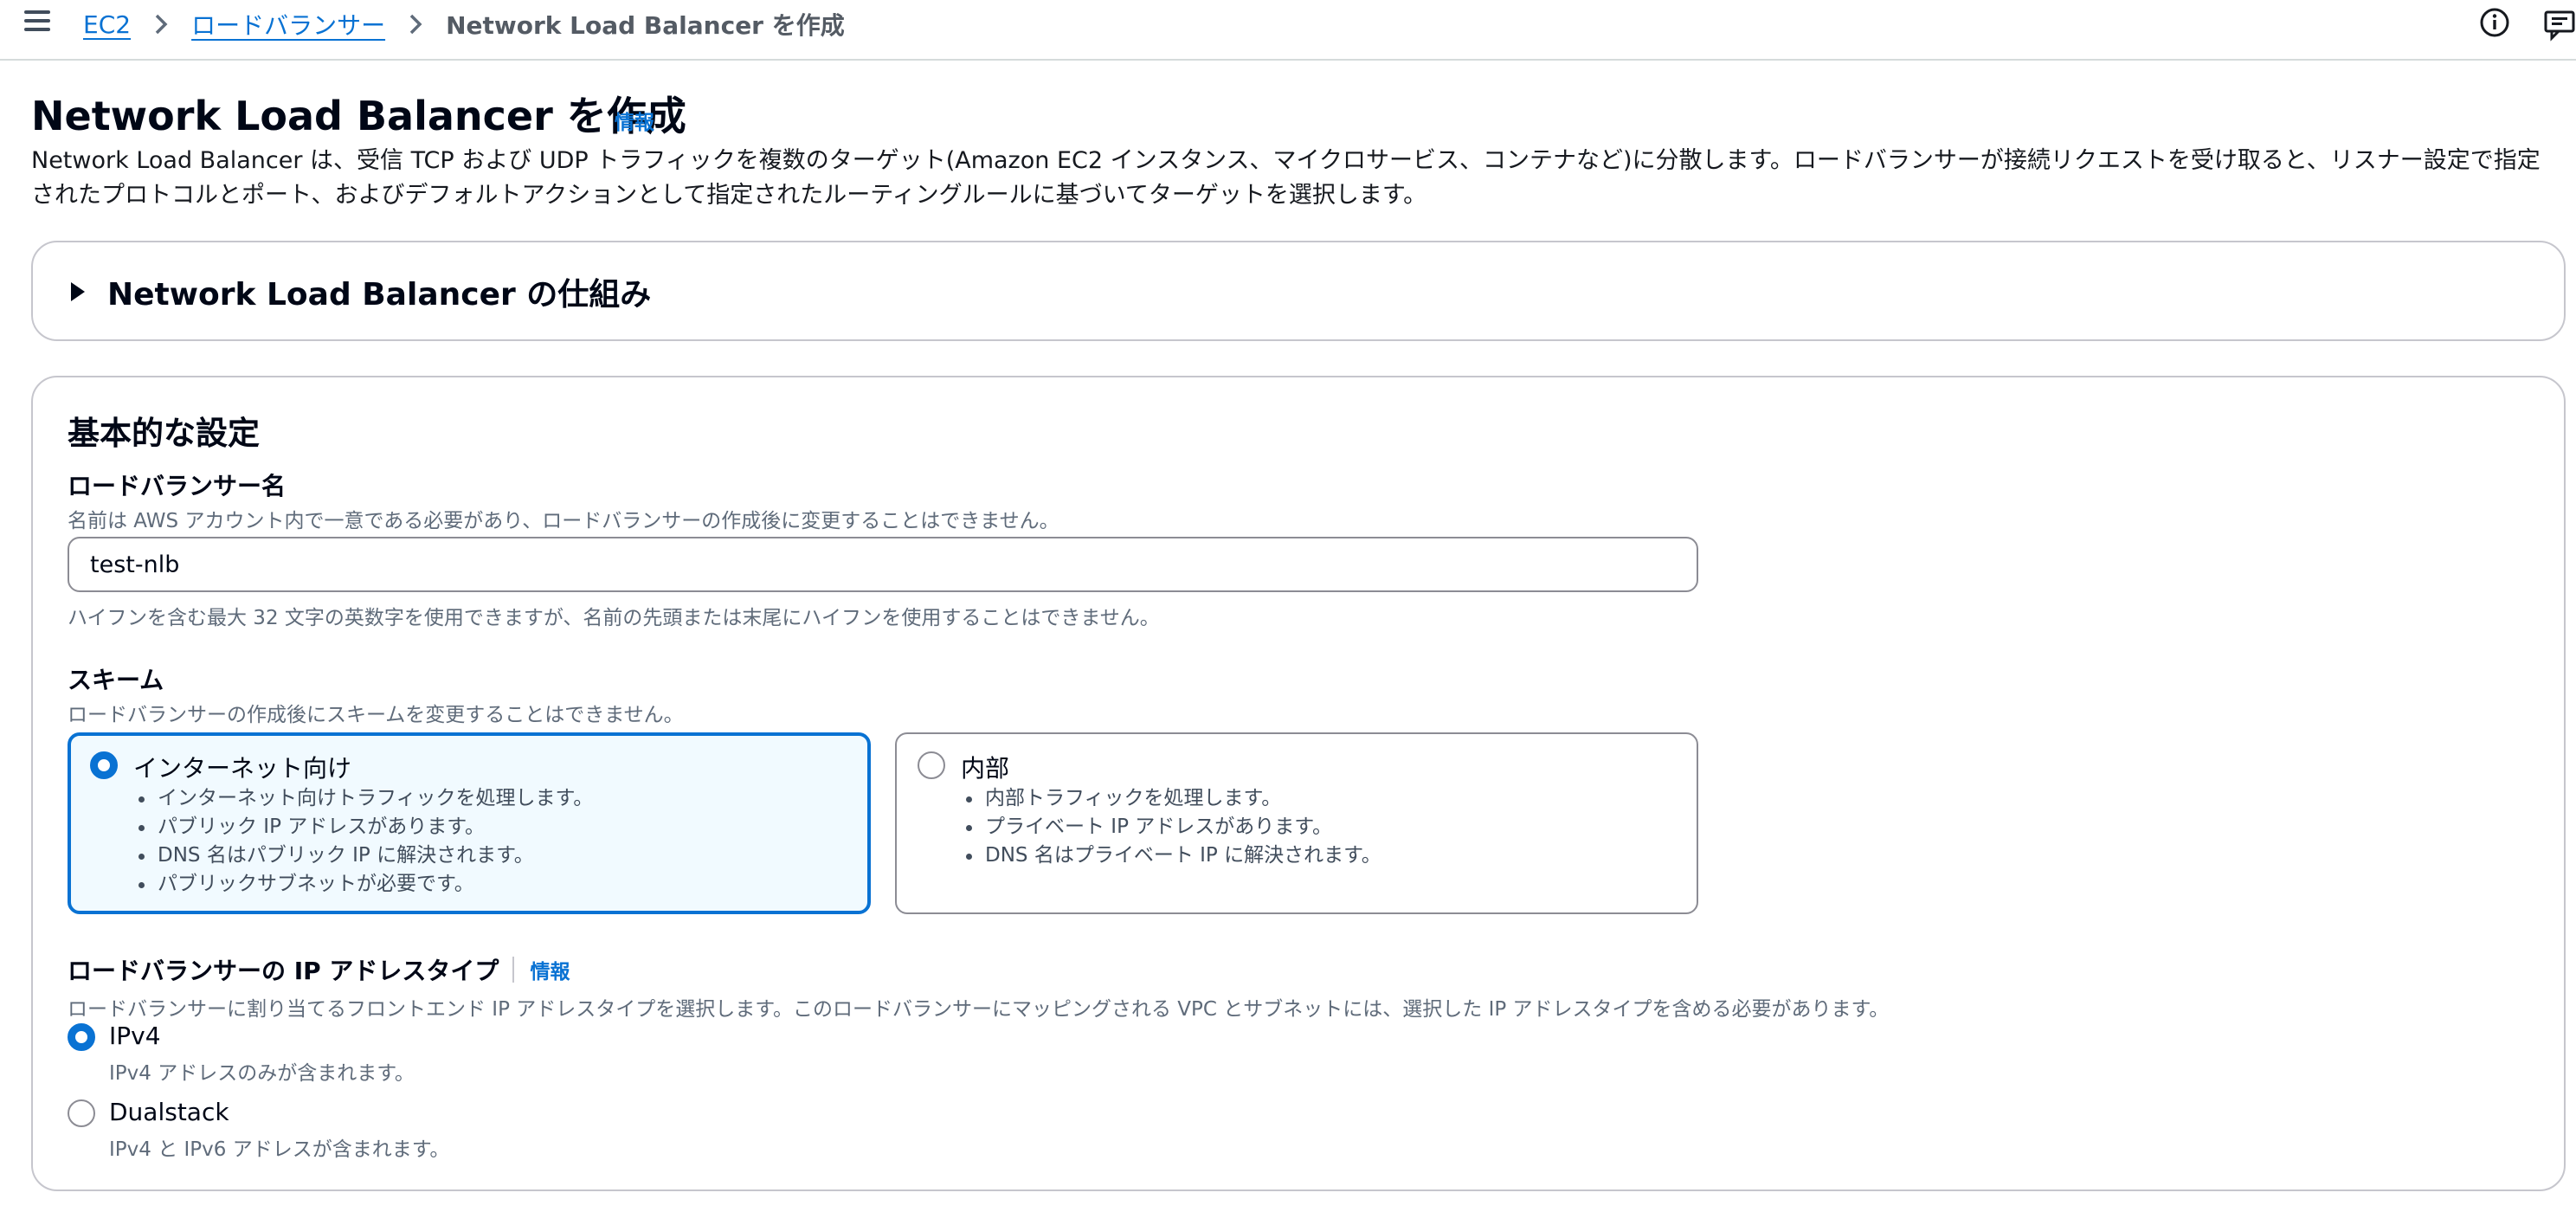 This screenshot has width=2576, height=1212. What do you see at coordinates (279, 1150) in the screenshot?
I see `ip-type-dualstack-description: IPv4 と IPv6 アドレスが含まれます。` at bounding box center [279, 1150].